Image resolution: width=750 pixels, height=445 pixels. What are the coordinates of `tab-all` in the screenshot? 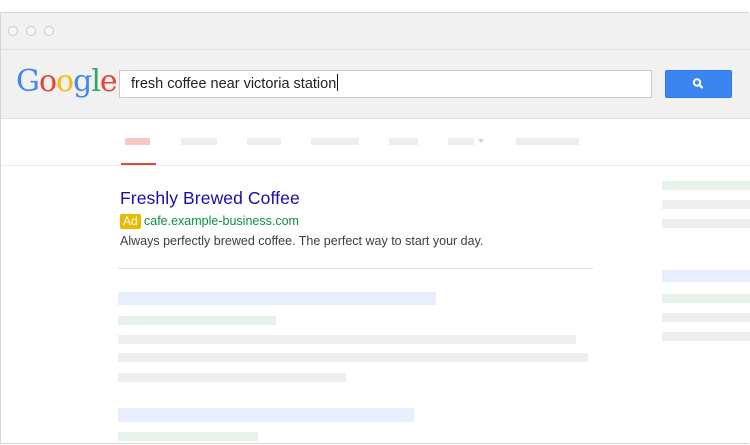 It's located at (137, 141).